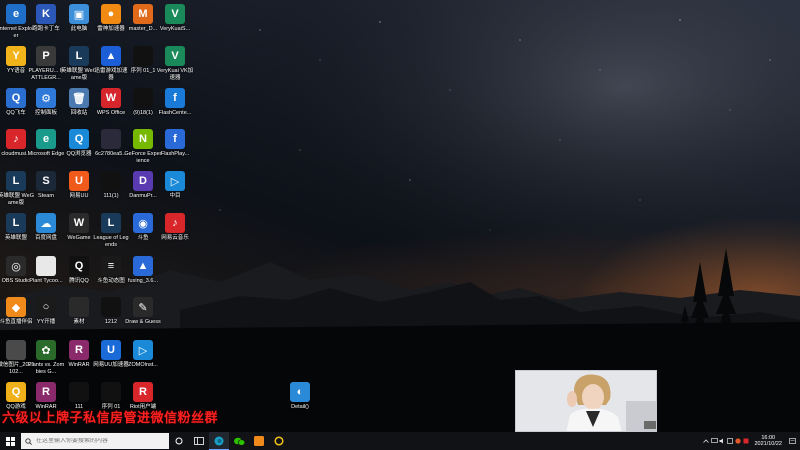  What do you see at coordinates (143, 14) in the screenshot?
I see `master-d-icon: M` at bounding box center [143, 14].